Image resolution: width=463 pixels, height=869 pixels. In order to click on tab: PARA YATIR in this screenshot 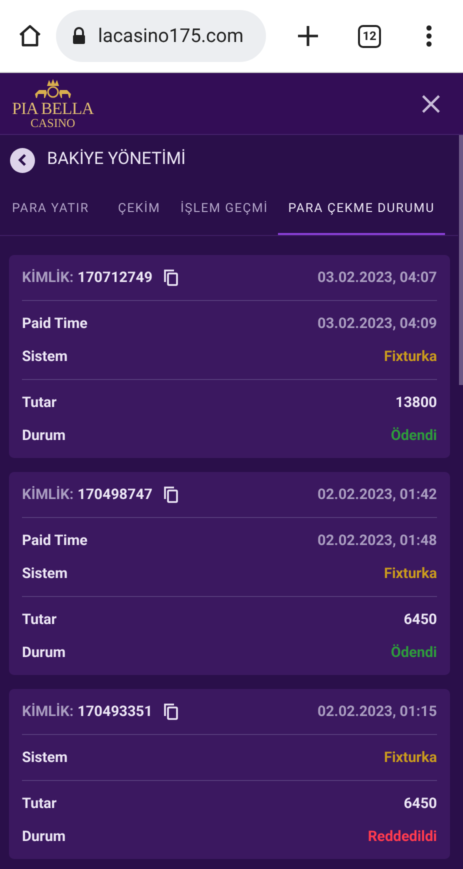, I will do `click(60, 210)`.